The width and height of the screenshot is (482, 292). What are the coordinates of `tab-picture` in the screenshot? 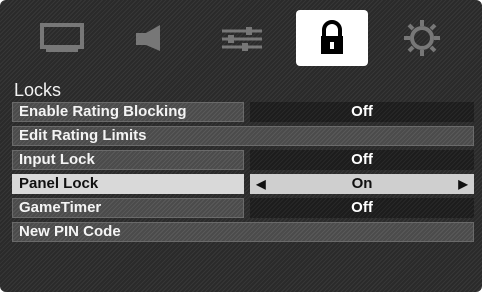 It's located at (62, 38).